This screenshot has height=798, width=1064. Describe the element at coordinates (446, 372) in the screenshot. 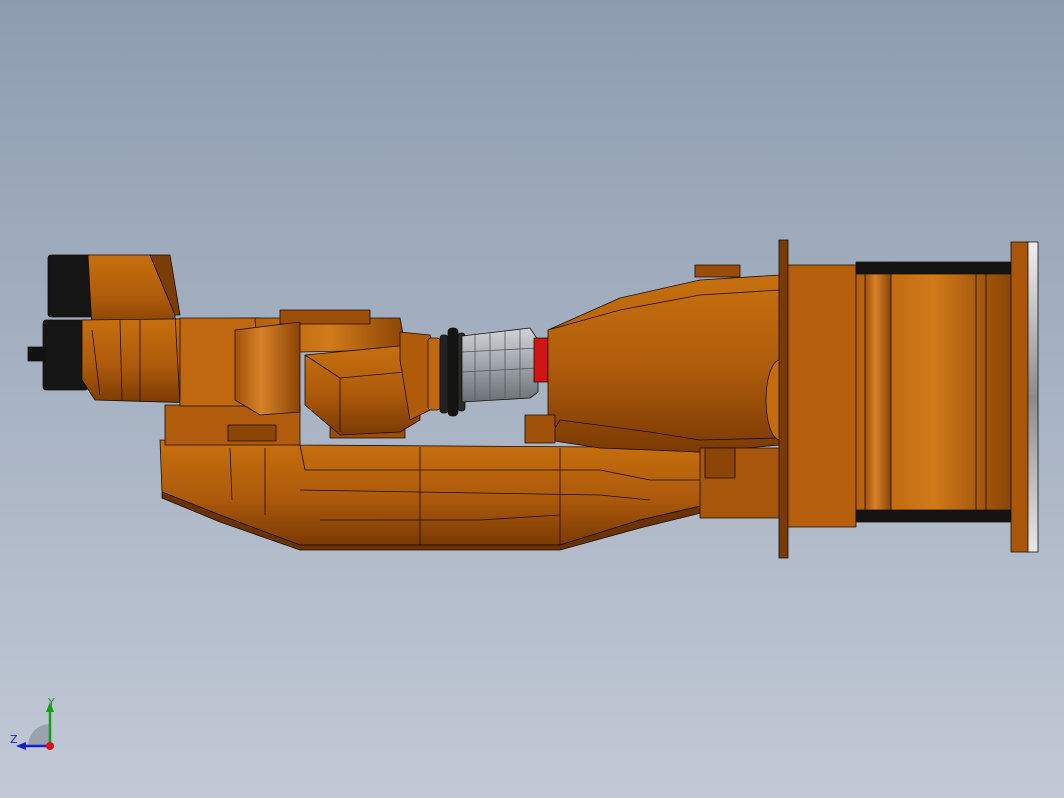

I see `wrist-flange` at that location.